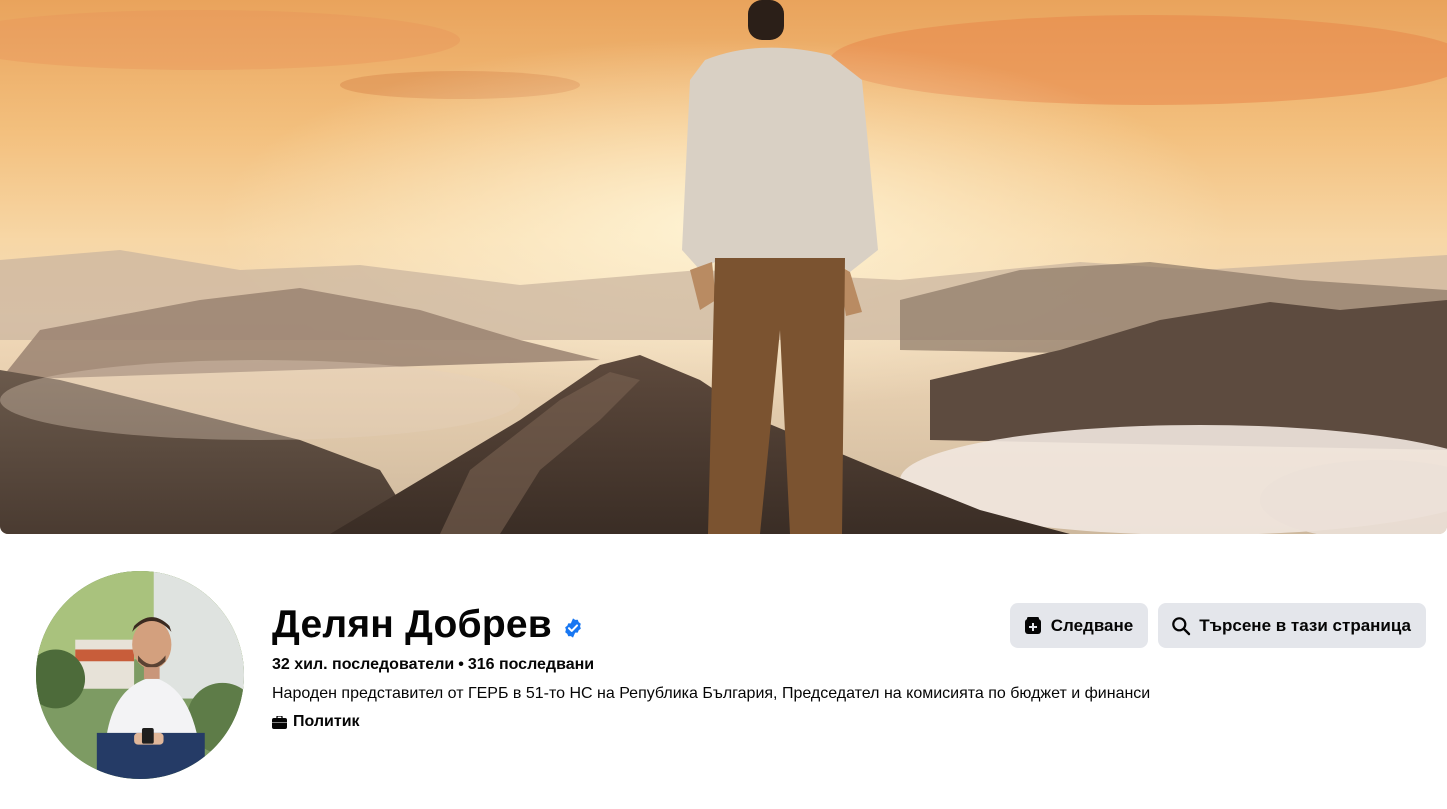 This screenshot has height=809, width=1447. What do you see at coordinates (279, 722) in the screenshot?
I see `briefcase-icon` at bounding box center [279, 722].